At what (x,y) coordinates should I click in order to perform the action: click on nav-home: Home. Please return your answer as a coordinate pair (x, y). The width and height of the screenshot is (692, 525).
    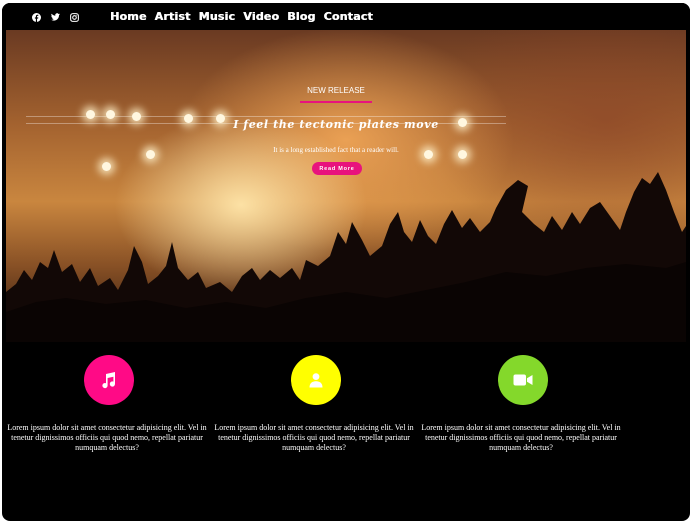
    Looking at the image, I should click on (128, 16).